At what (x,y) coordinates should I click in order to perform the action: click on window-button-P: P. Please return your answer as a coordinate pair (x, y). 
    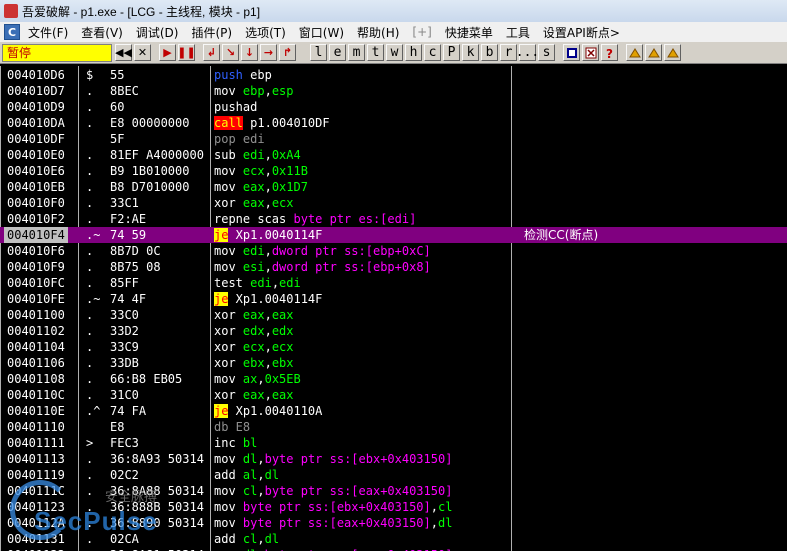
    Looking at the image, I should click on (451, 52).